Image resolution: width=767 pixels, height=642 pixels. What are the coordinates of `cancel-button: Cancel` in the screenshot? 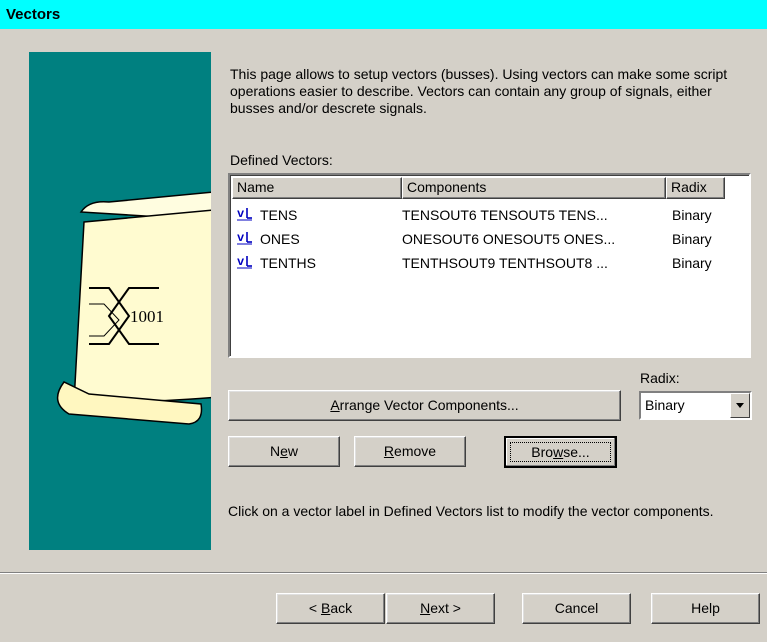 It's located at (576, 608).